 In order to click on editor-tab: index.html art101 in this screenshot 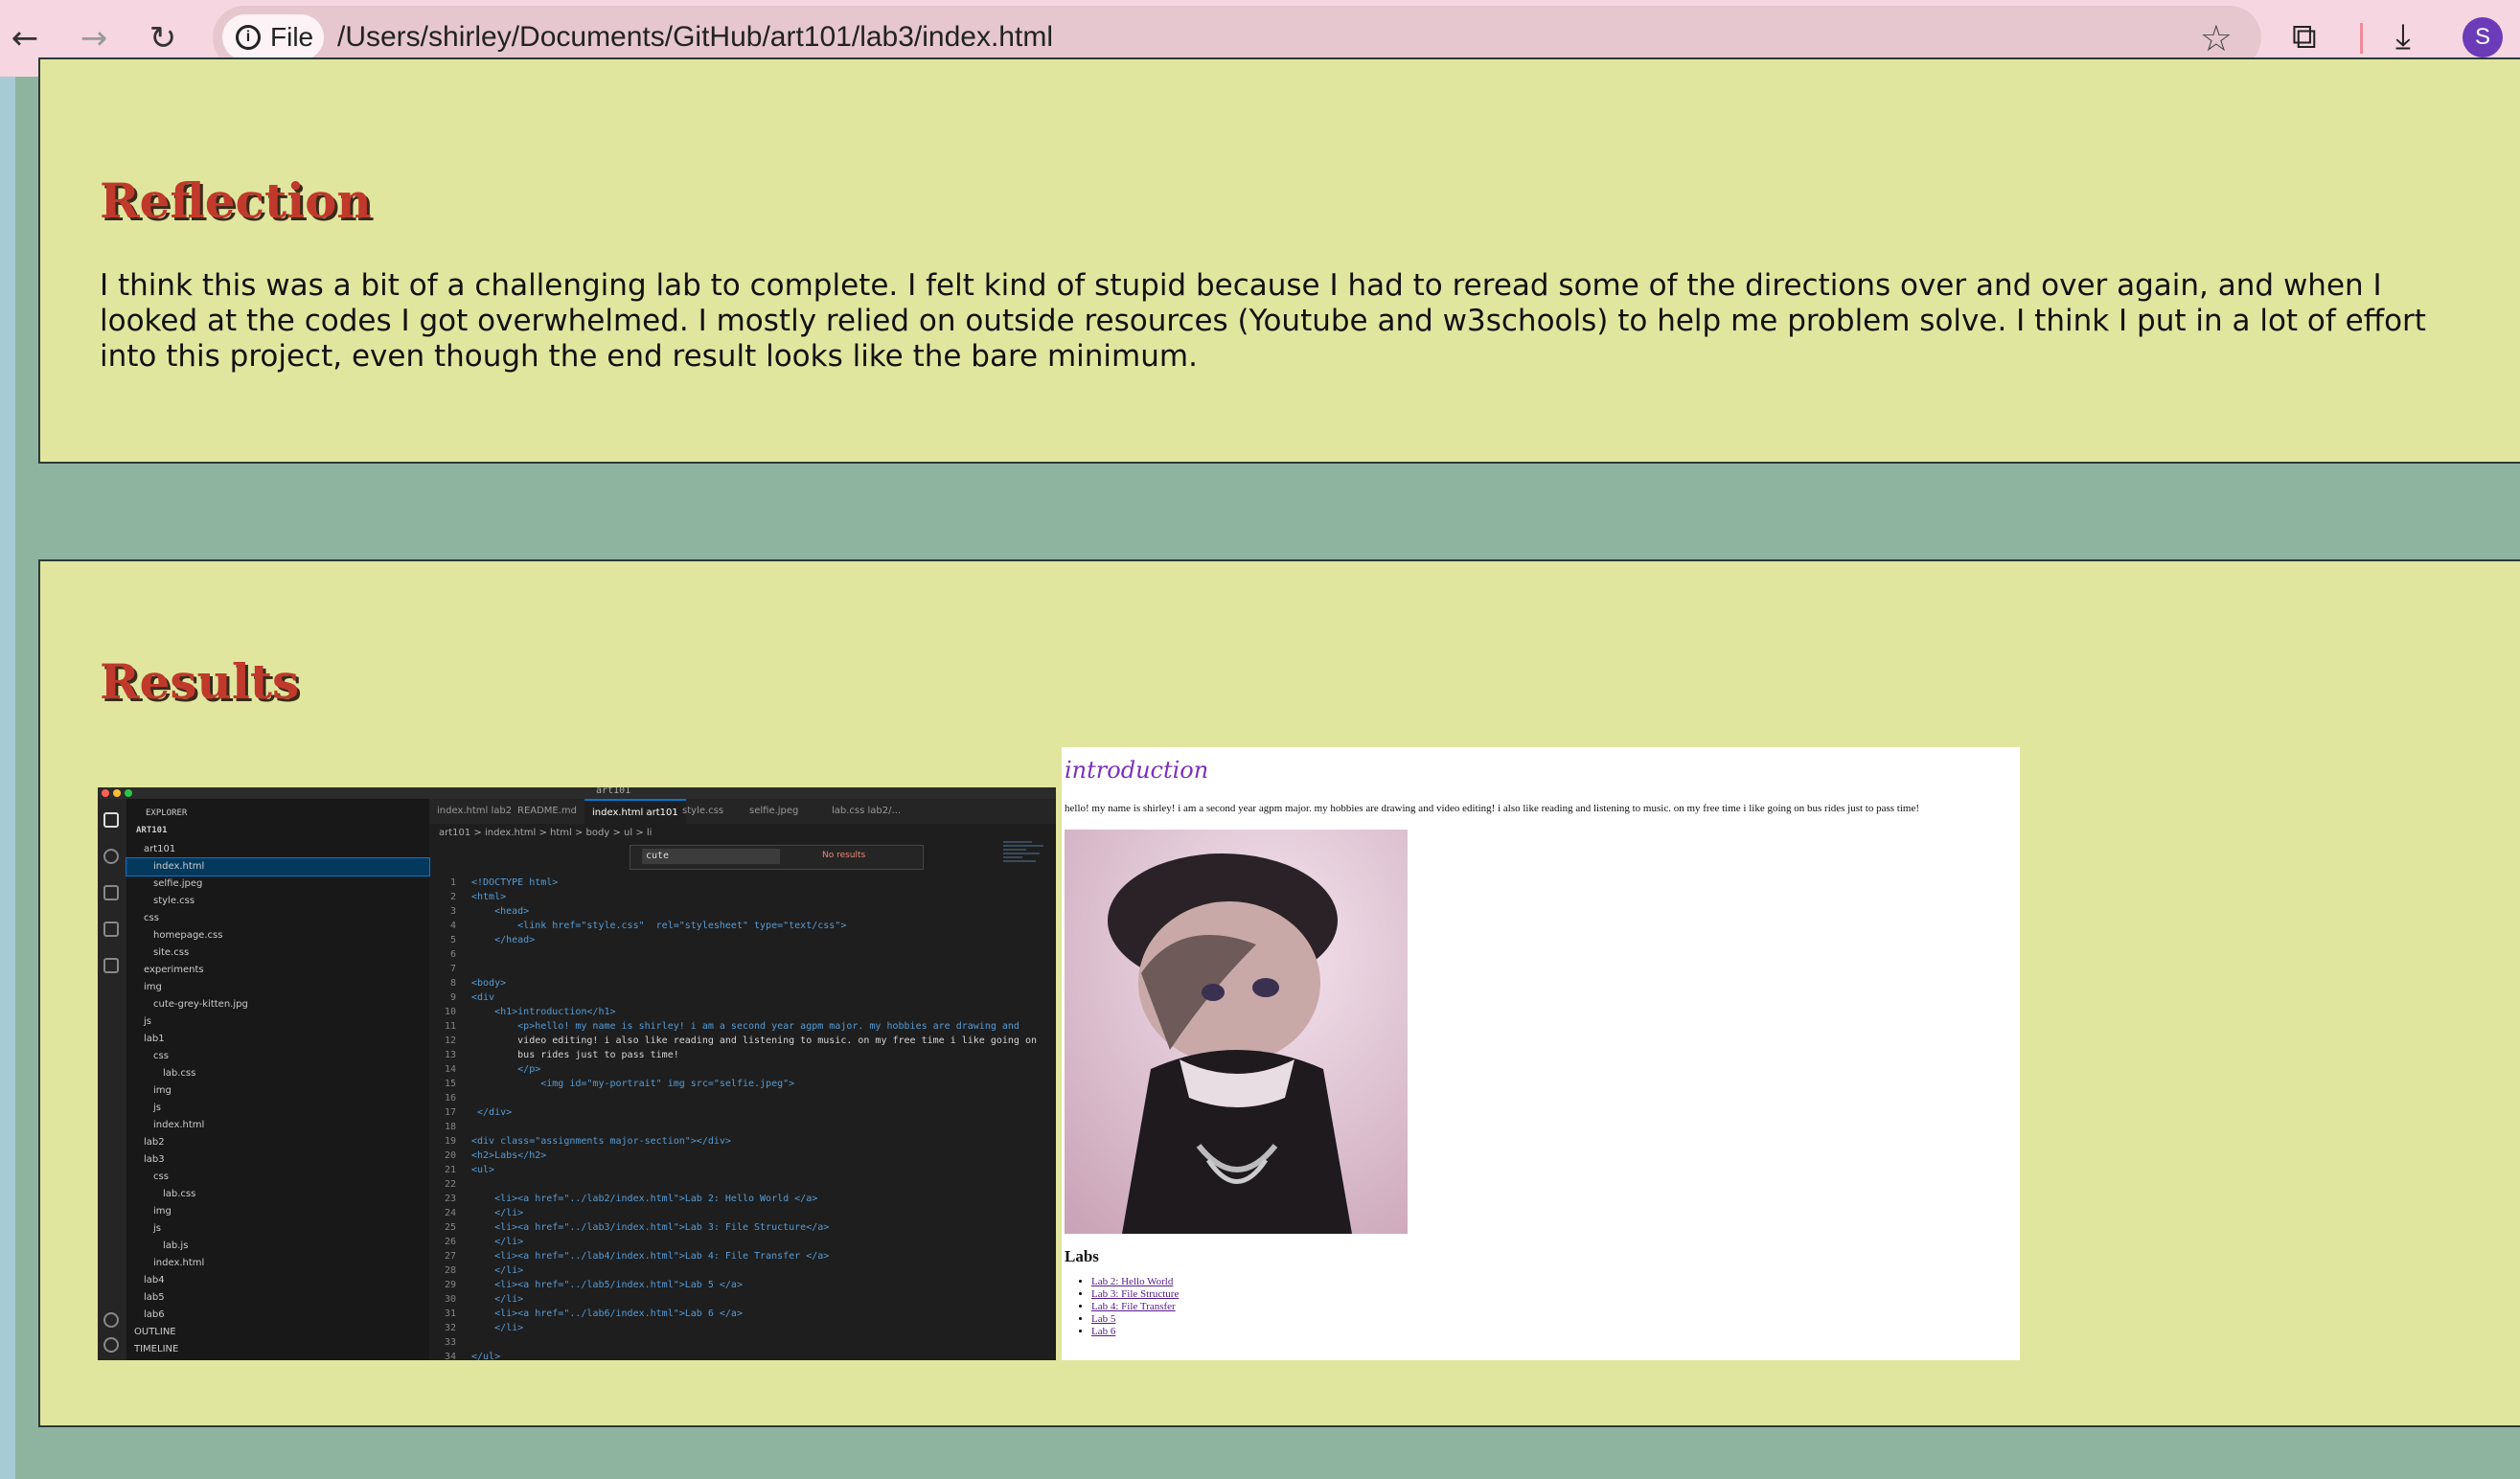, I will do `click(635, 813)`.